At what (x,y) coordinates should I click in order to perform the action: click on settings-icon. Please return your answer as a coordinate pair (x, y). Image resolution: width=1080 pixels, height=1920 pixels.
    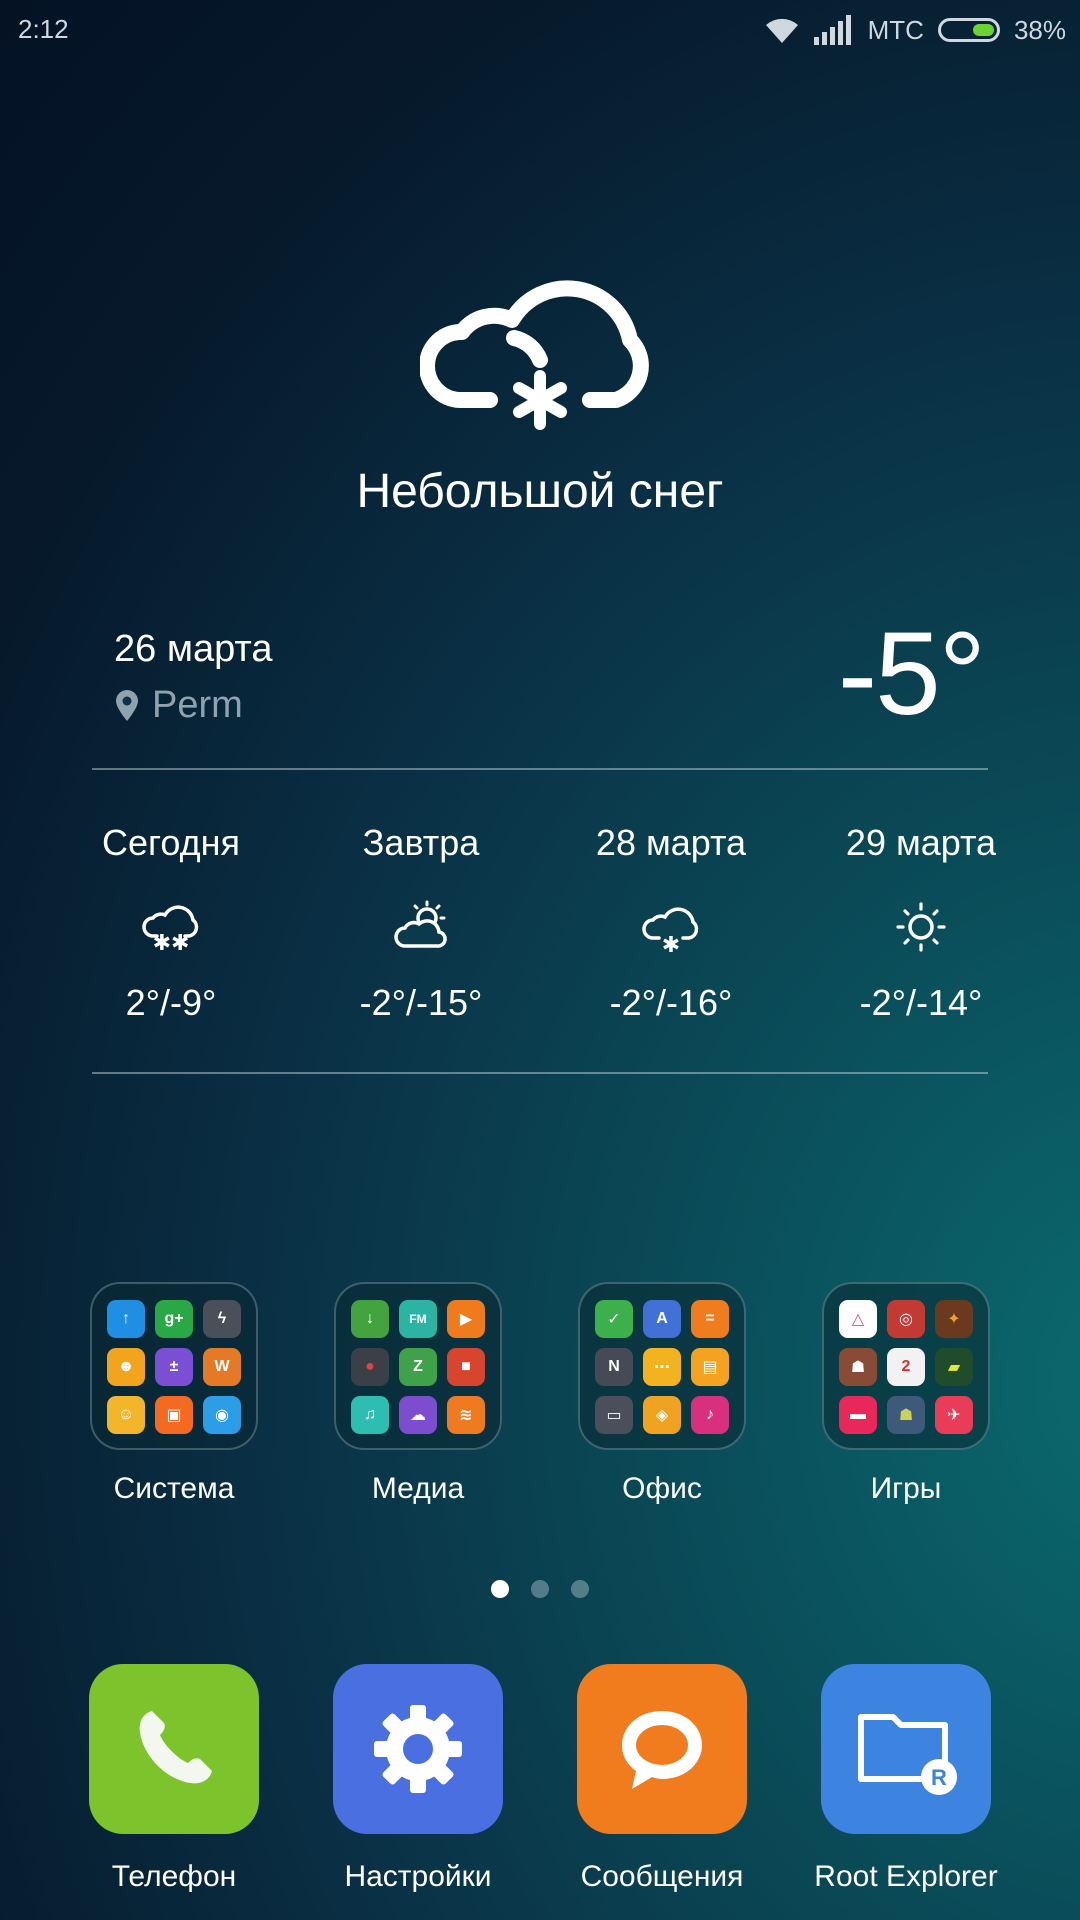
    Looking at the image, I should click on (418, 1749).